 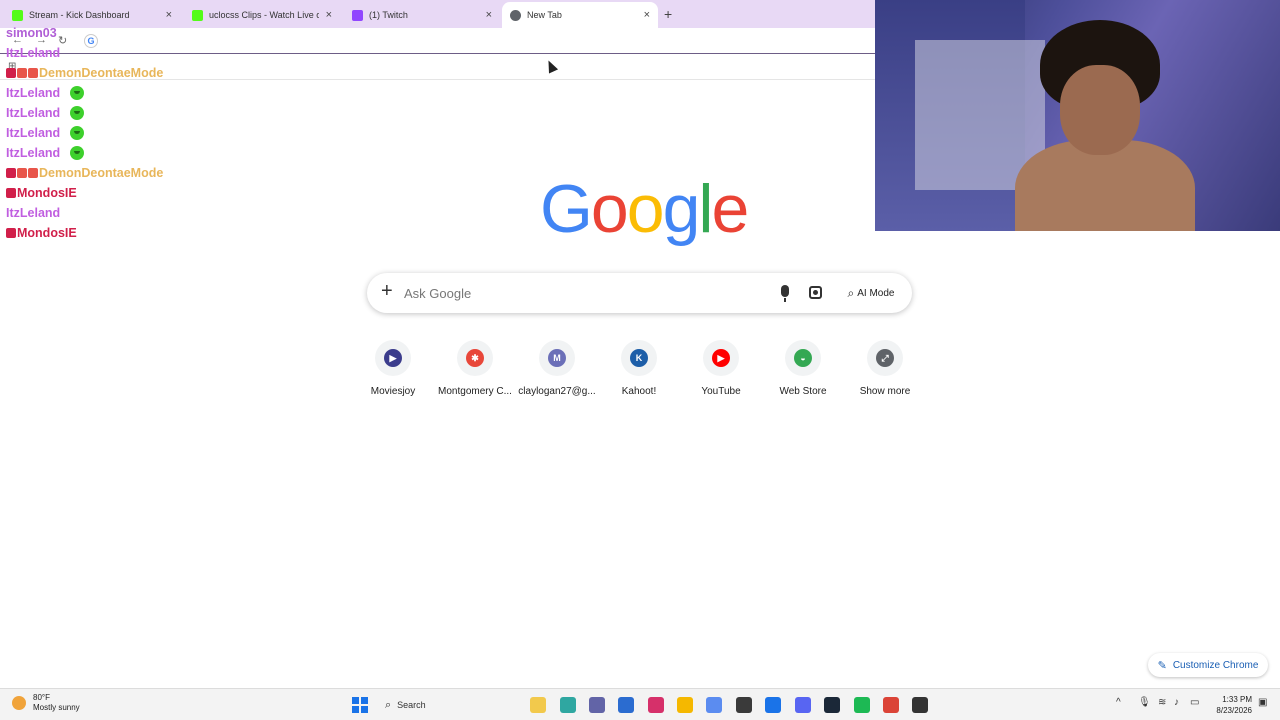 What do you see at coordinates (885, 358) in the screenshot?
I see `expand-icon: ⤢` at bounding box center [885, 358].